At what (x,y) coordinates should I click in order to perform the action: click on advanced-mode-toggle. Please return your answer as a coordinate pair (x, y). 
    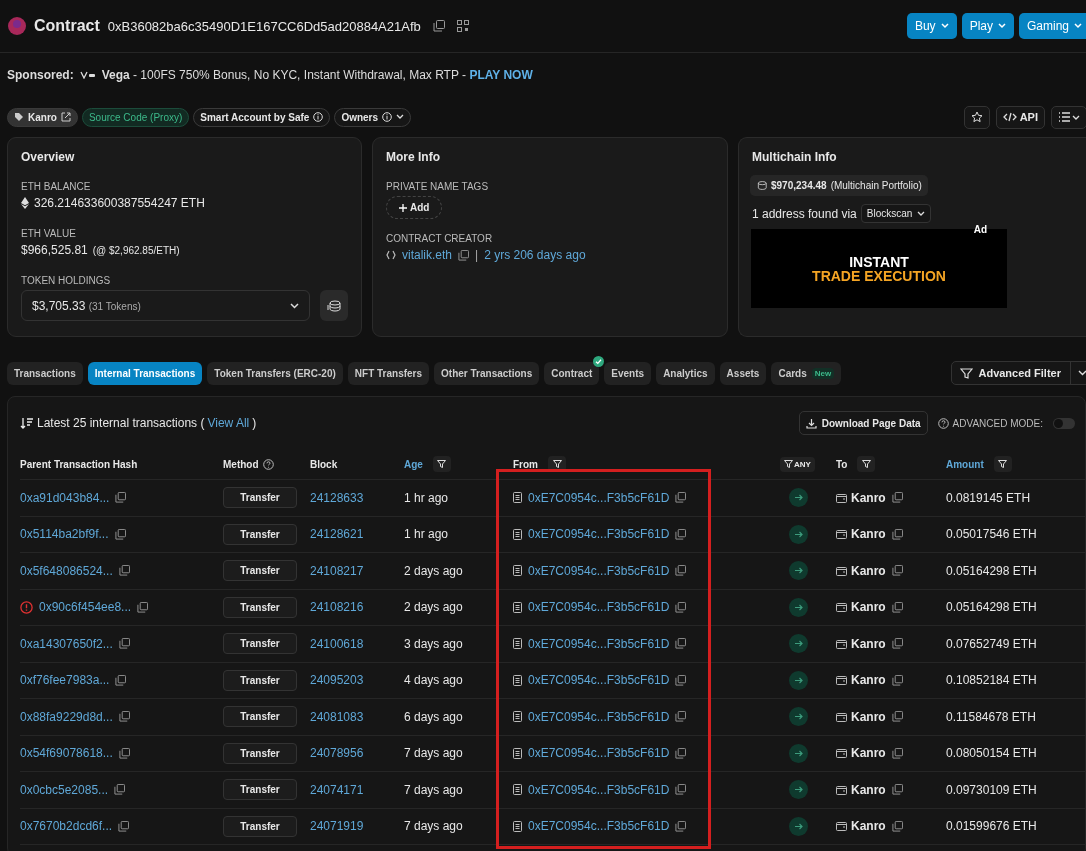
    Looking at the image, I should click on (1064, 423).